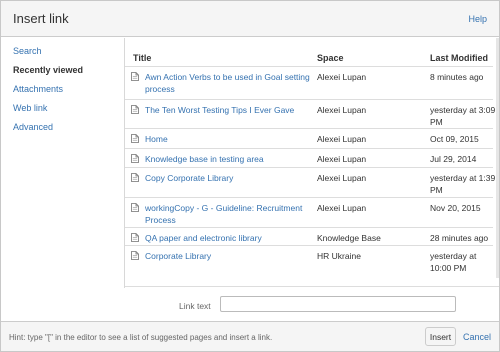 The width and height of the screenshot is (500, 352). I want to click on column-header-last-modified: Last Modified, so click(459, 58).